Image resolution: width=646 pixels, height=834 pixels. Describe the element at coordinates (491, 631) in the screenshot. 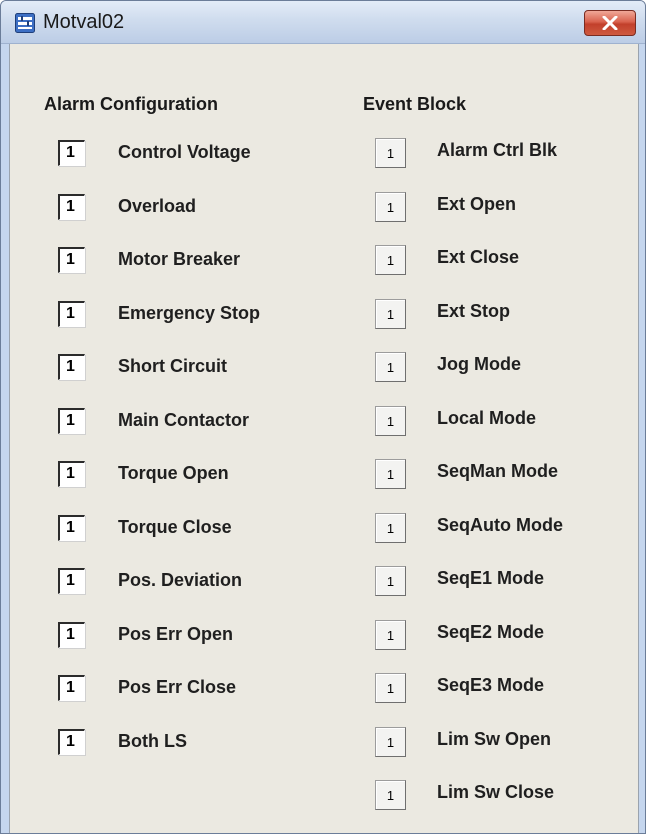

I see `event-label: SeqE2 Mode` at that location.